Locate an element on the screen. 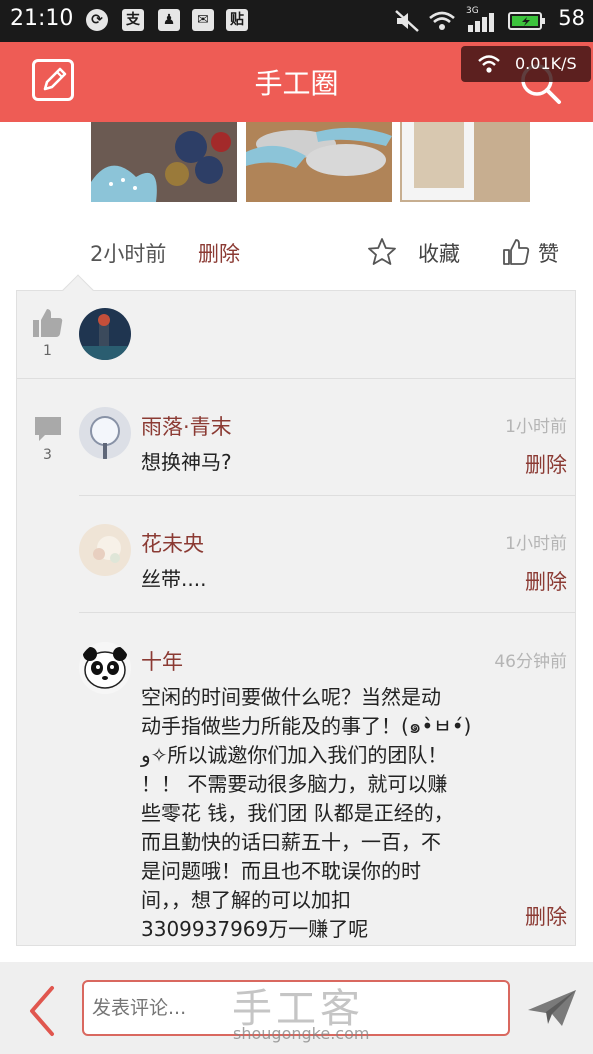 The width and height of the screenshot is (593, 1054). comment-text-line: 间，，想了解的可以加扣 is located at coordinates (246, 900).